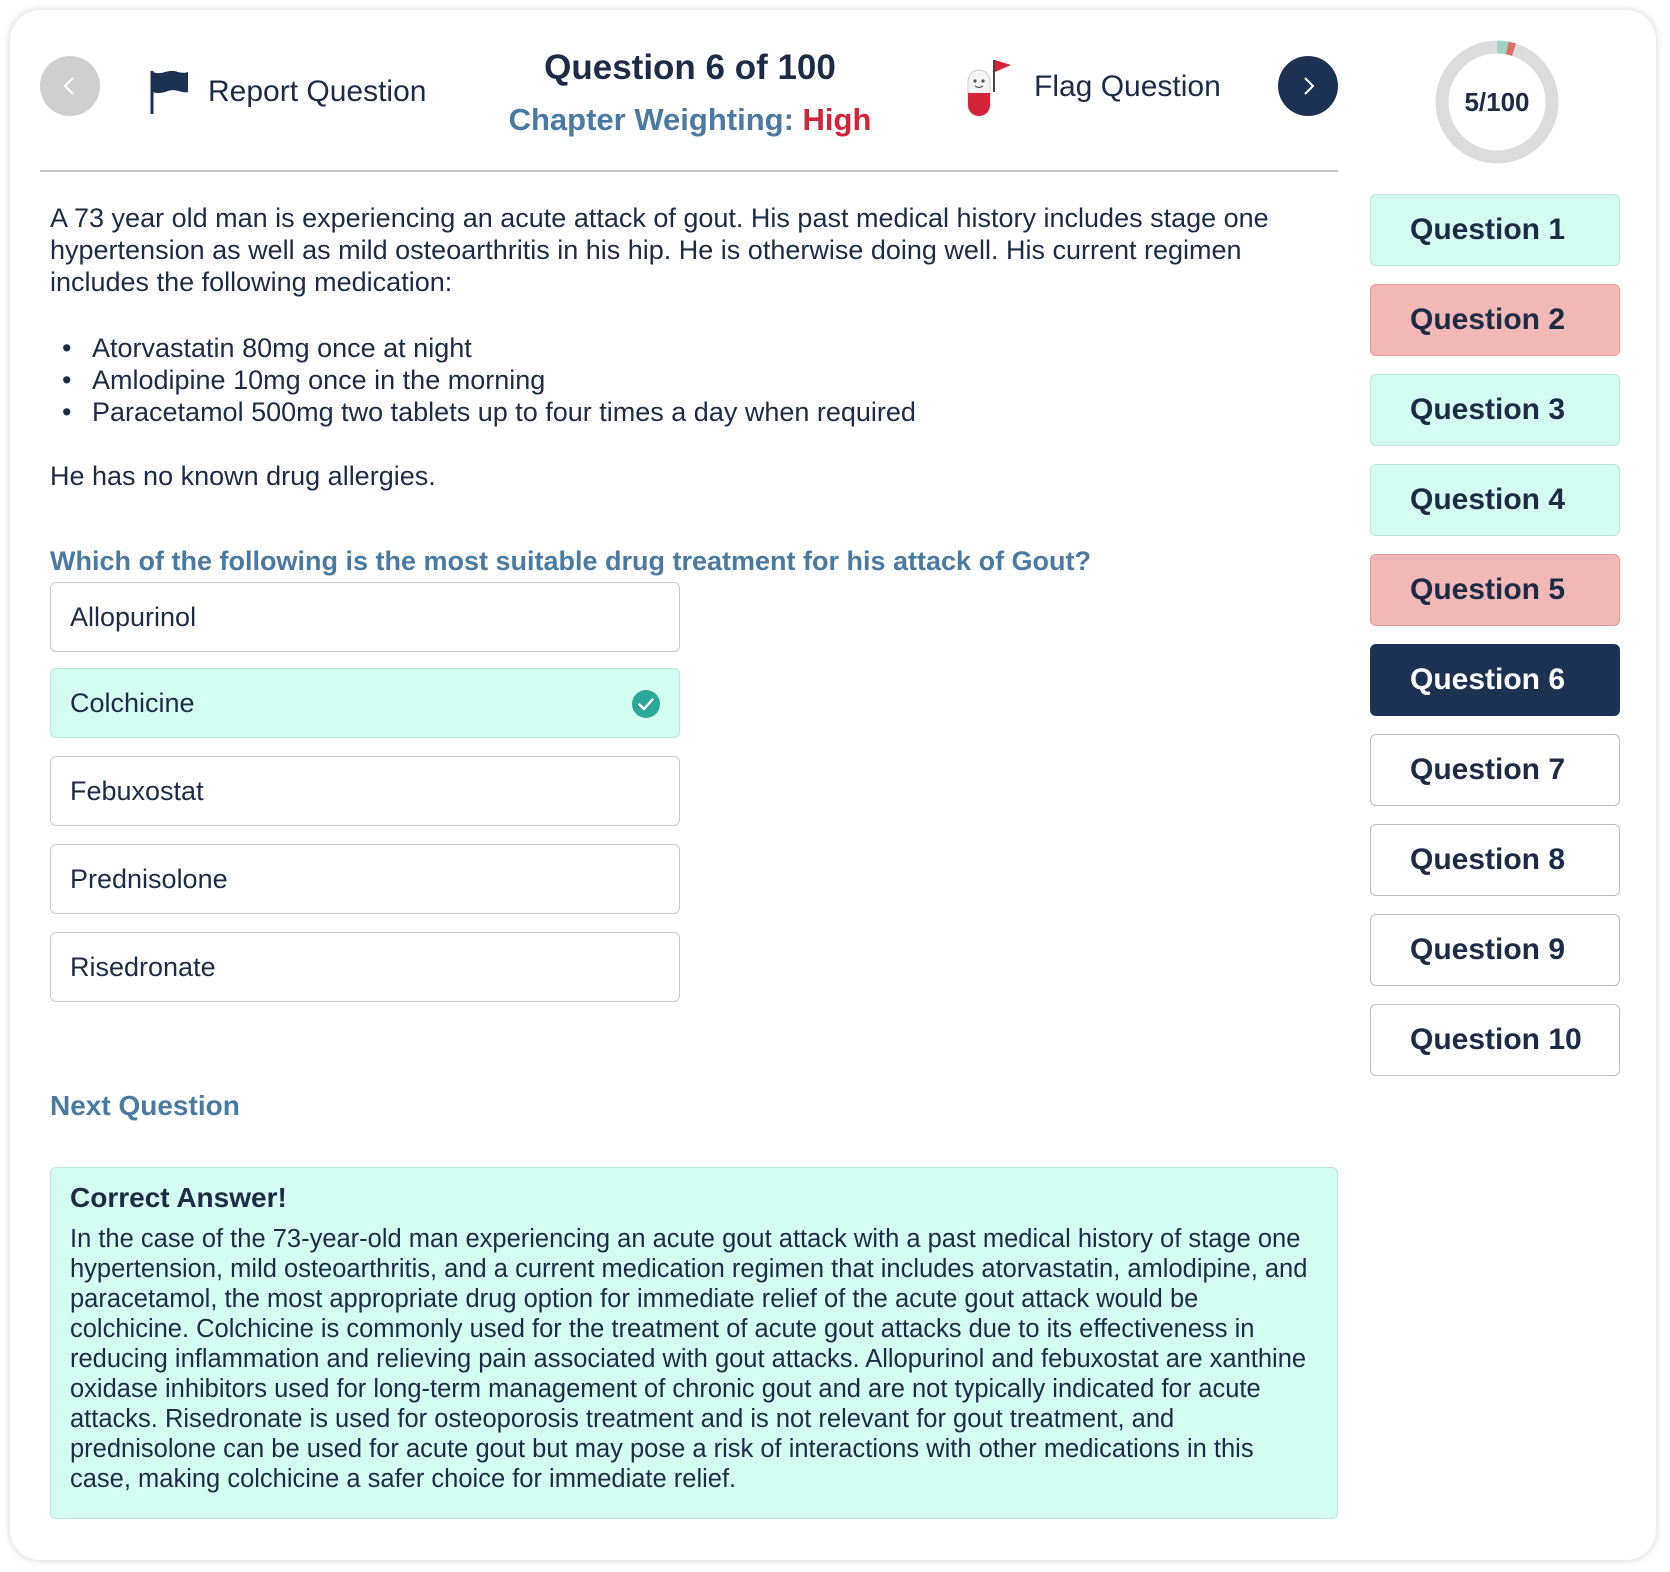 This screenshot has height=1572, width=1670. I want to click on sidebar-item-question-9: Question 9, so click(1495, 950).